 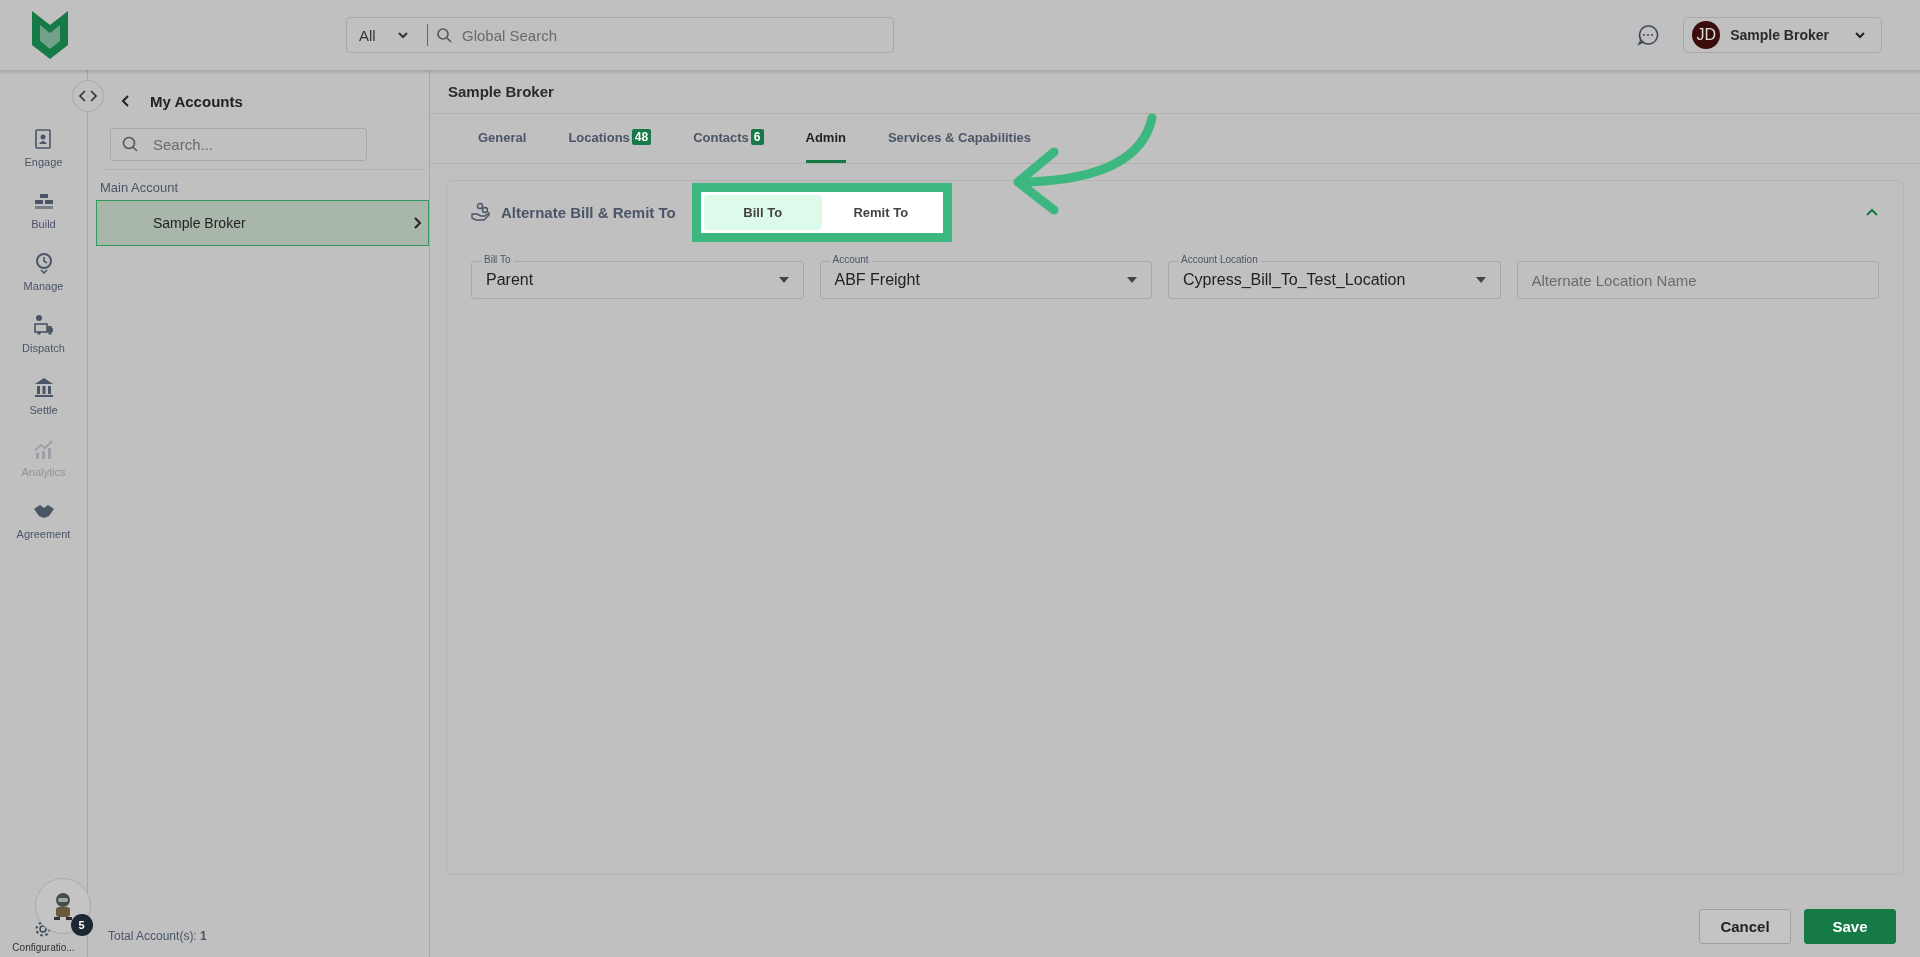 What do you see at coordinates (43, 534) in the screenshot?
I see `nav-label: Agreement` at bounding box center [43, 534].